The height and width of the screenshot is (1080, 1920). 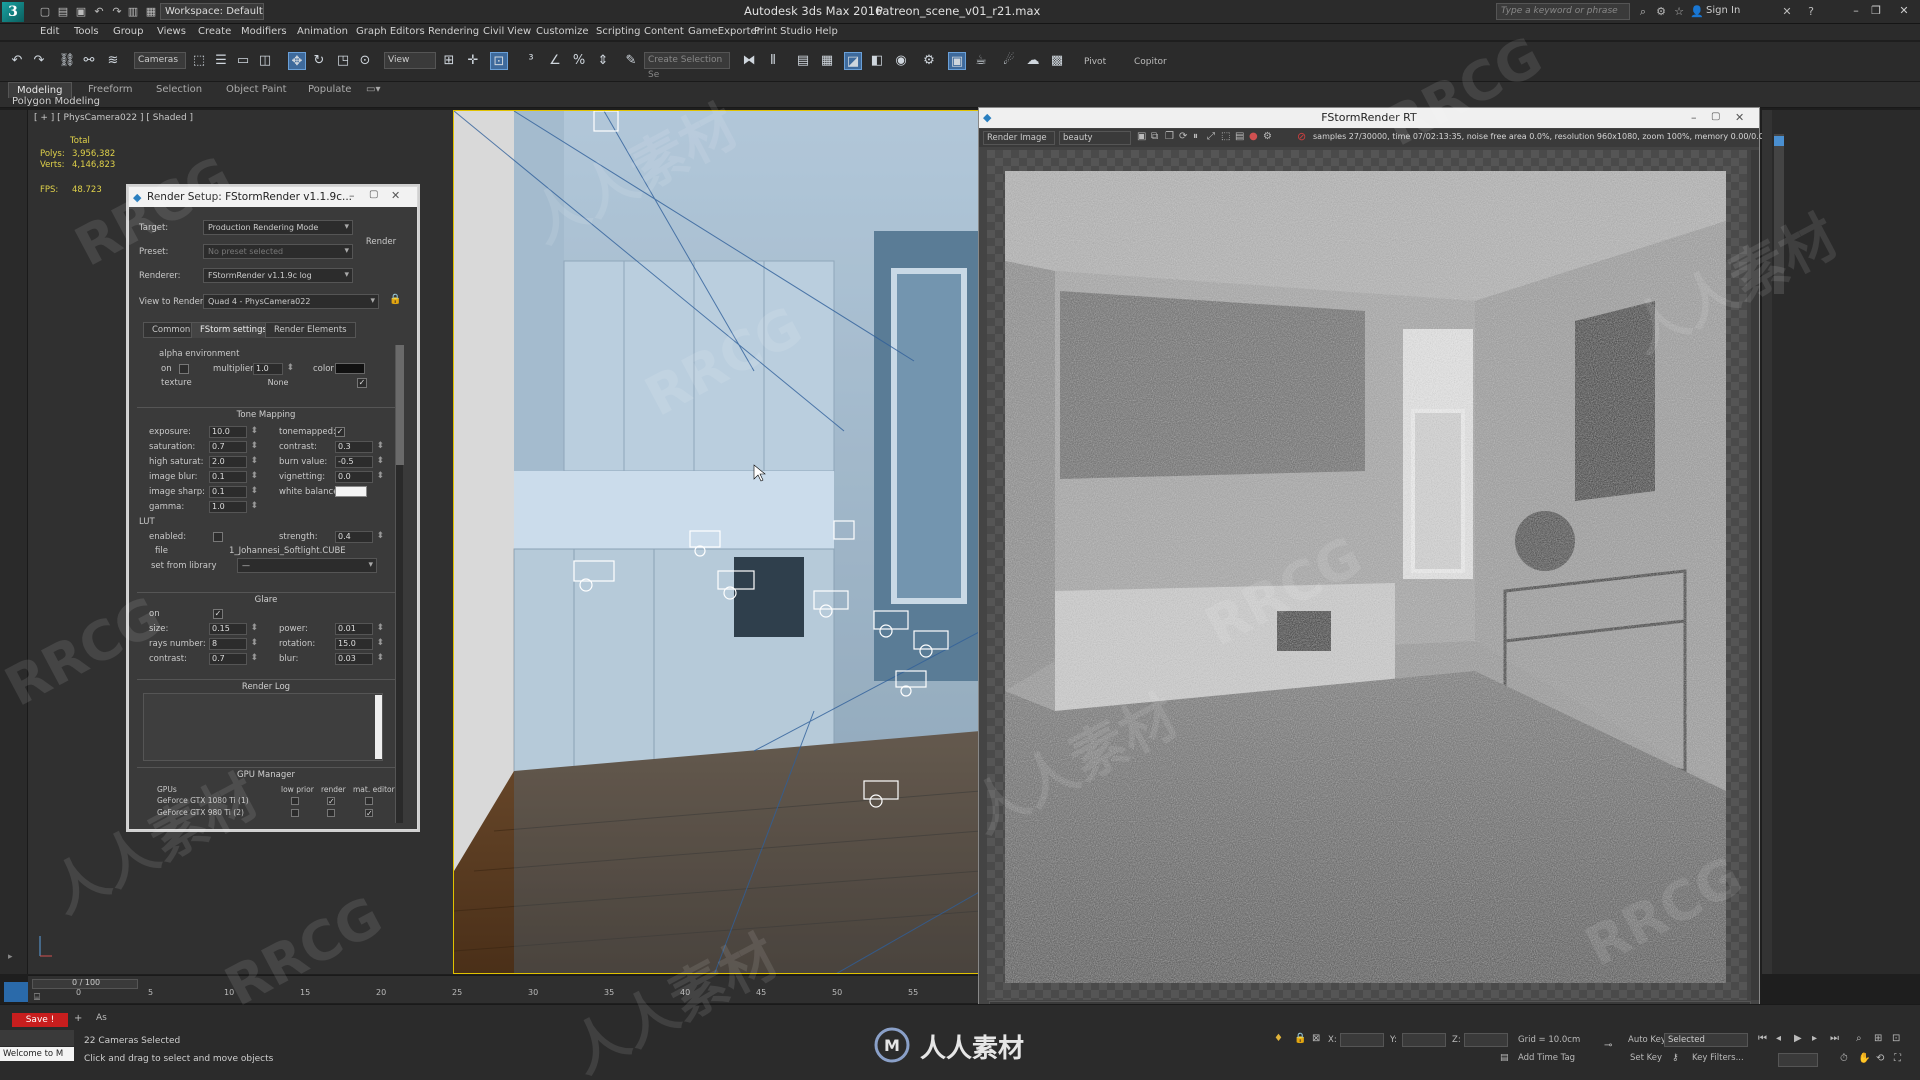 What do you see at coordinates (1876, 11) in the screenshot?
I see `restore-button: ❐` at bounding box center [1876, 11].